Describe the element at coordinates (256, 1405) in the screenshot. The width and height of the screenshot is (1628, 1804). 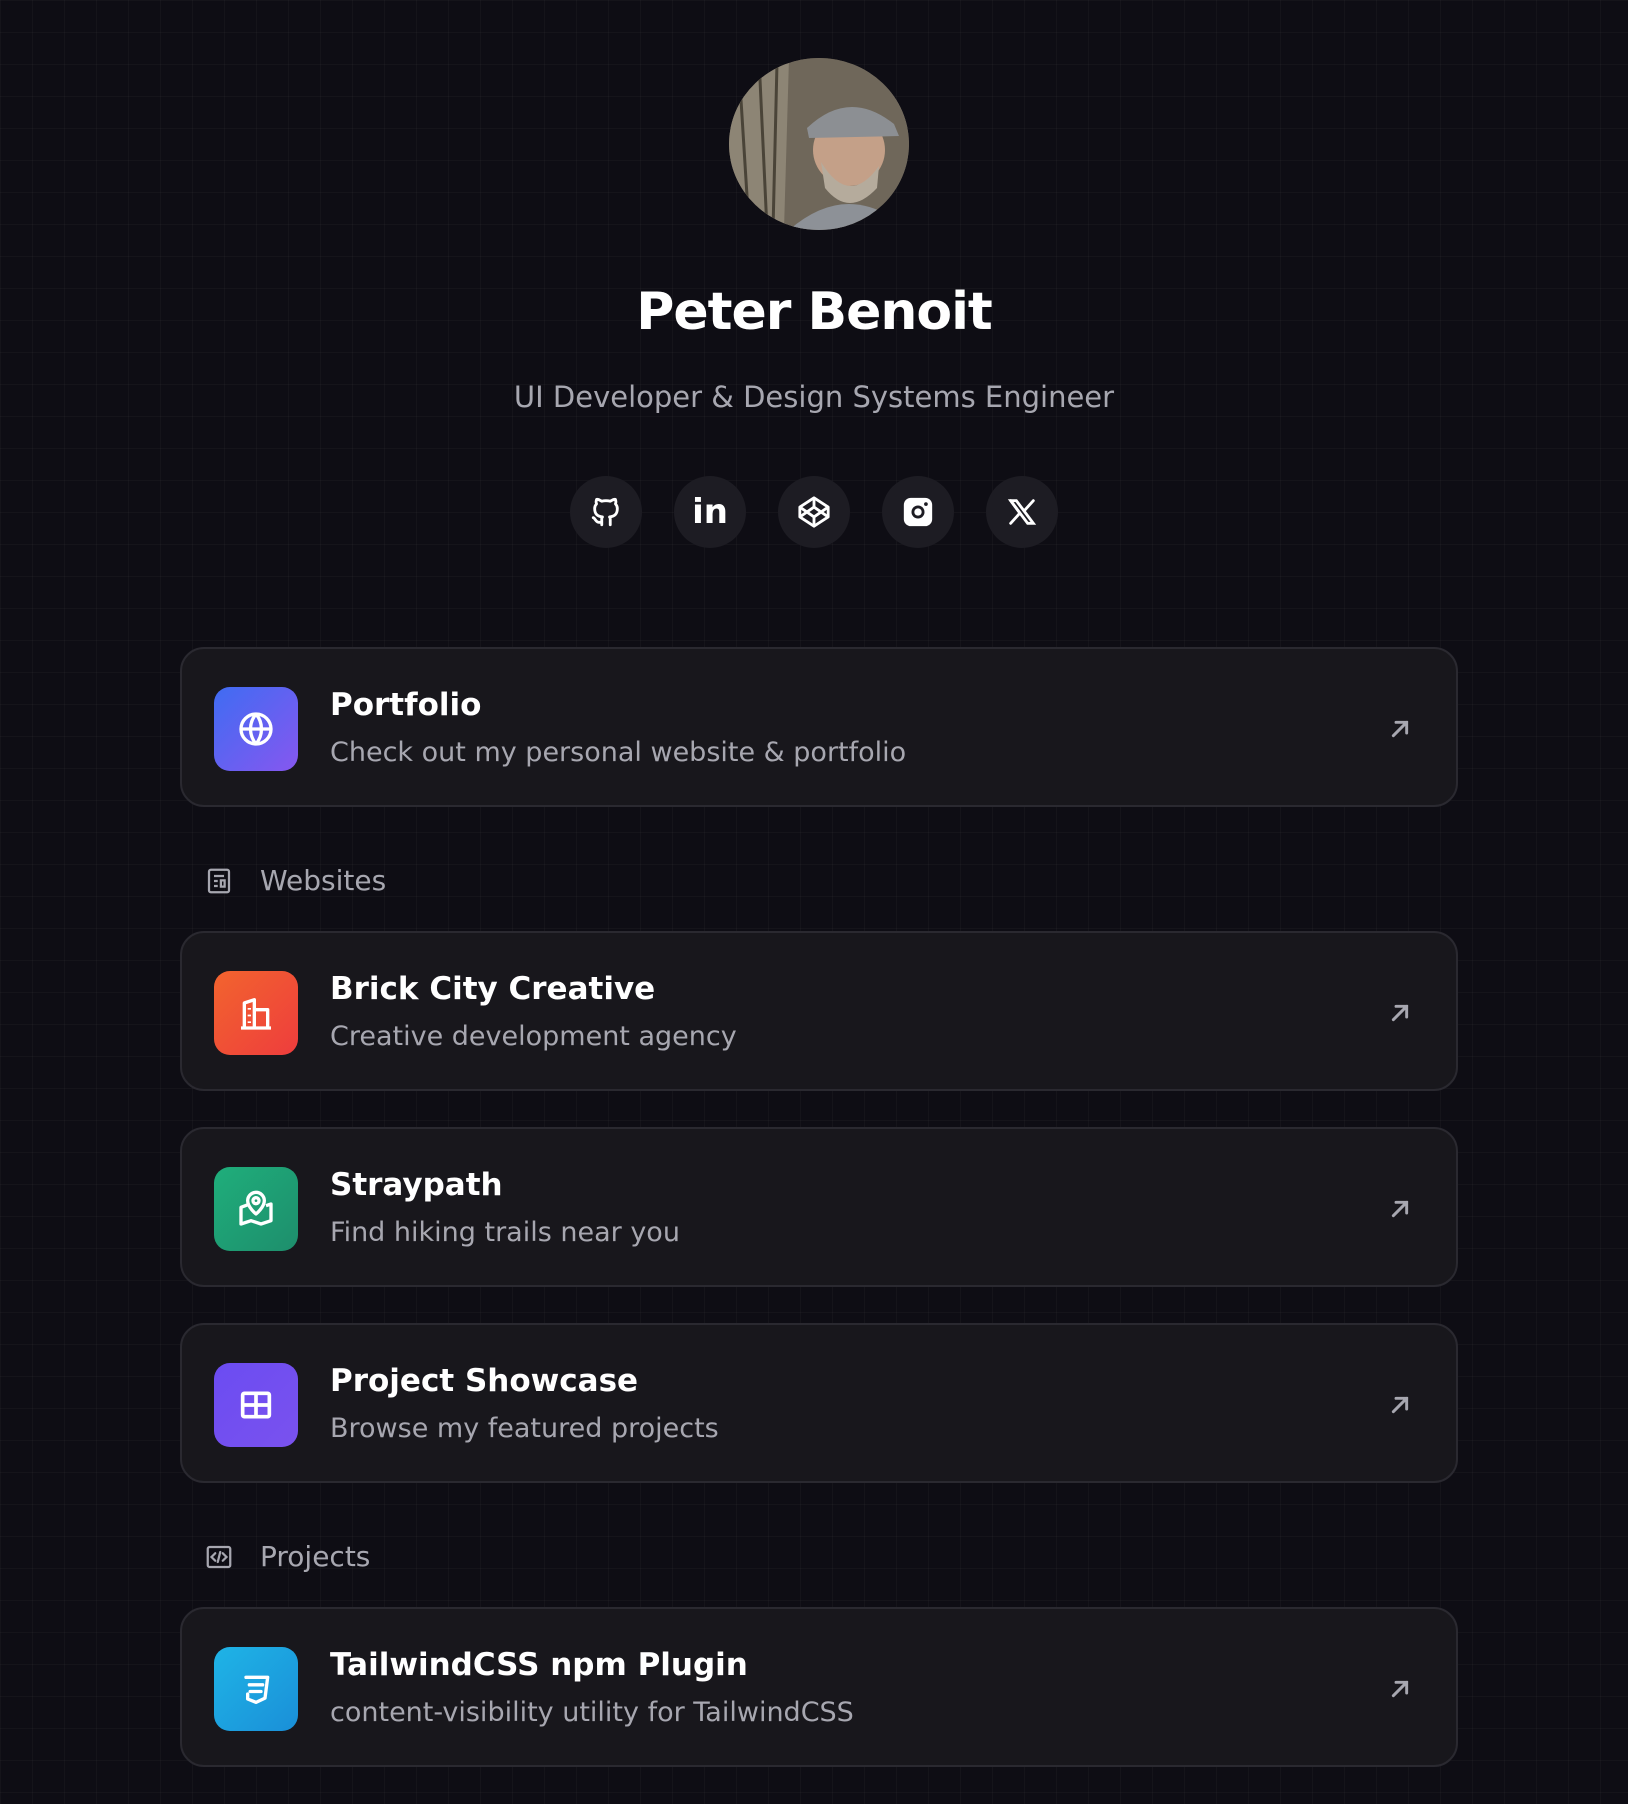
I see `grid-icon` at that location.